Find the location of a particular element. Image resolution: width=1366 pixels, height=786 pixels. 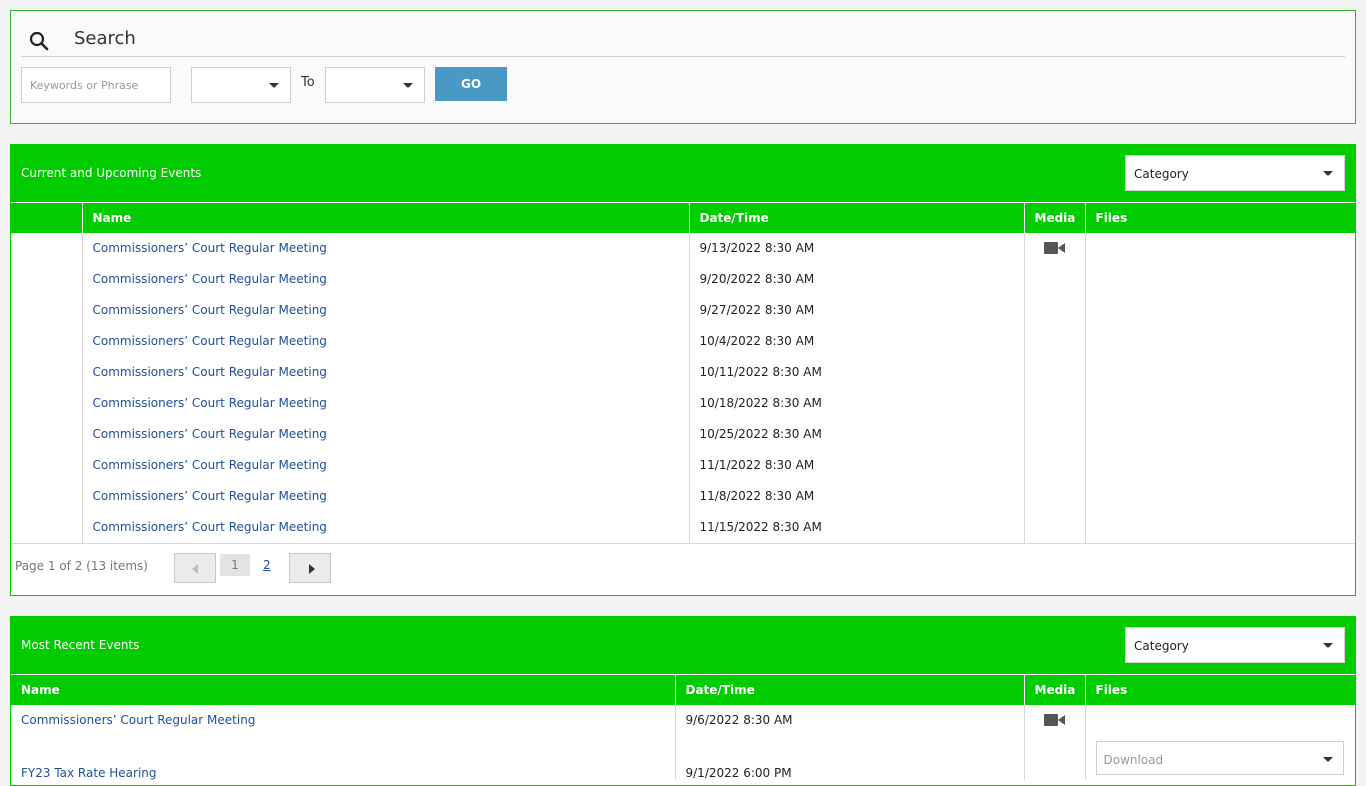

download-select: Download is located at coordinates (1219, 757).